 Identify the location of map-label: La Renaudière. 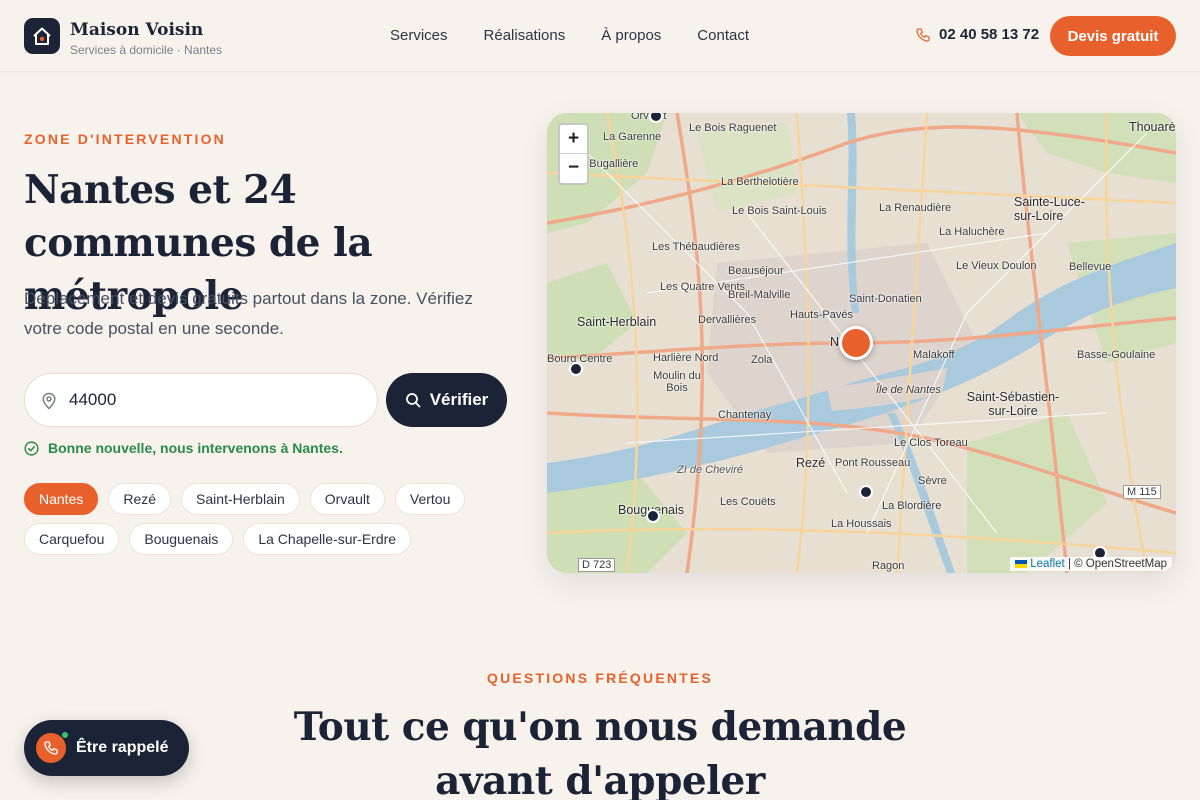
(915, 208).